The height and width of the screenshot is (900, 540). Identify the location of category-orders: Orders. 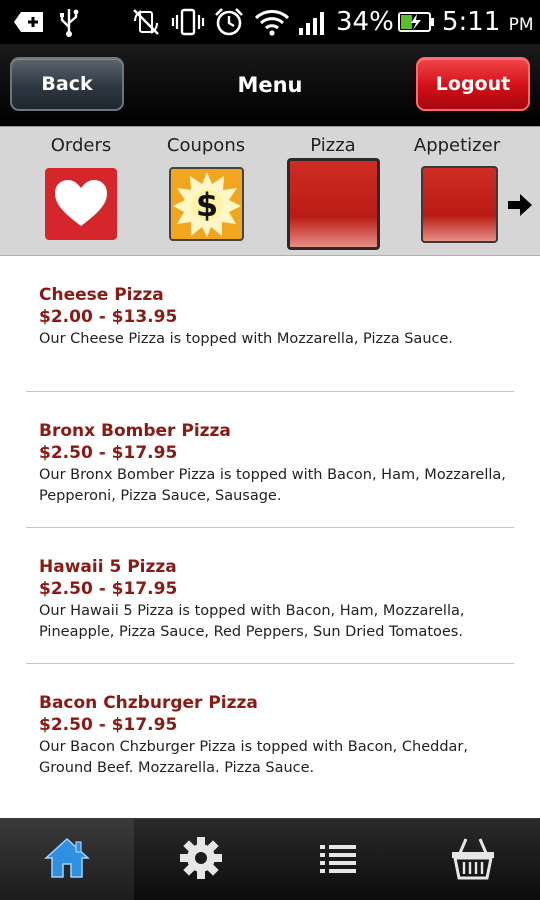
(81, 192).